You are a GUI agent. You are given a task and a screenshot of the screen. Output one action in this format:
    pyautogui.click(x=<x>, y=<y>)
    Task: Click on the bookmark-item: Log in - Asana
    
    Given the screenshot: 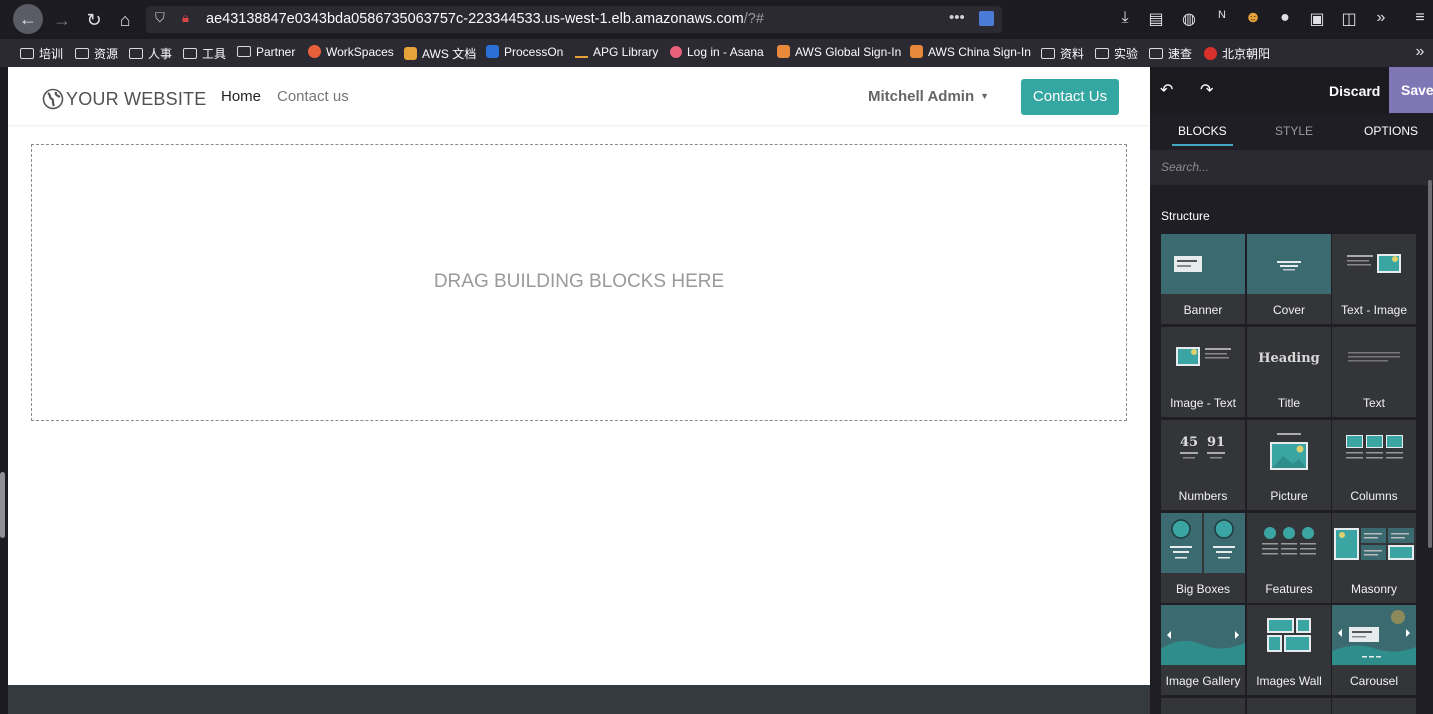 What is the action you would take?
    pyautogui.click(x=717, y=52)
    